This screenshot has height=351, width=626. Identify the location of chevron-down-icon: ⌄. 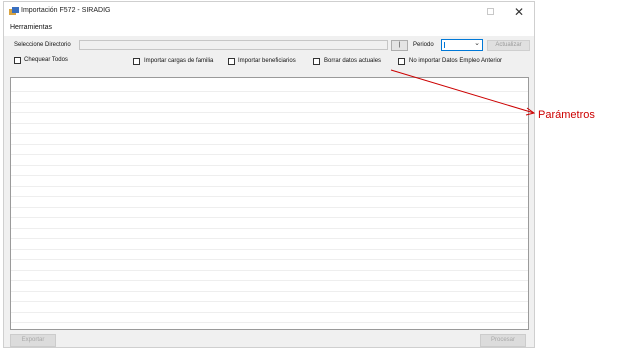
(477, 43).